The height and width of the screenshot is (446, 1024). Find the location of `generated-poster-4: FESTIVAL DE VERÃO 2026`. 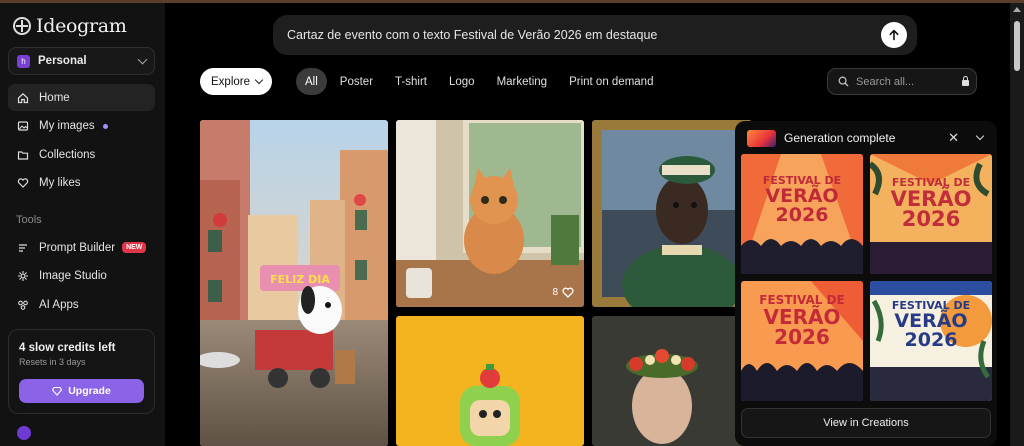

generated-poster-4: FESTIVAL DE VERÃO 2026 is located at coordinates (931, 341).